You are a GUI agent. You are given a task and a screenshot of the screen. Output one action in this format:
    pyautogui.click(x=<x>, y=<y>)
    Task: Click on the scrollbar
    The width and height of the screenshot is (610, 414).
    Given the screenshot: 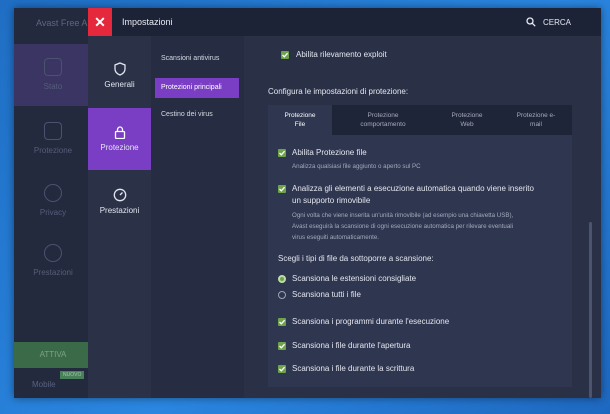 What is the action you would take?
    pyautogui.click(x=590, y=310)
    